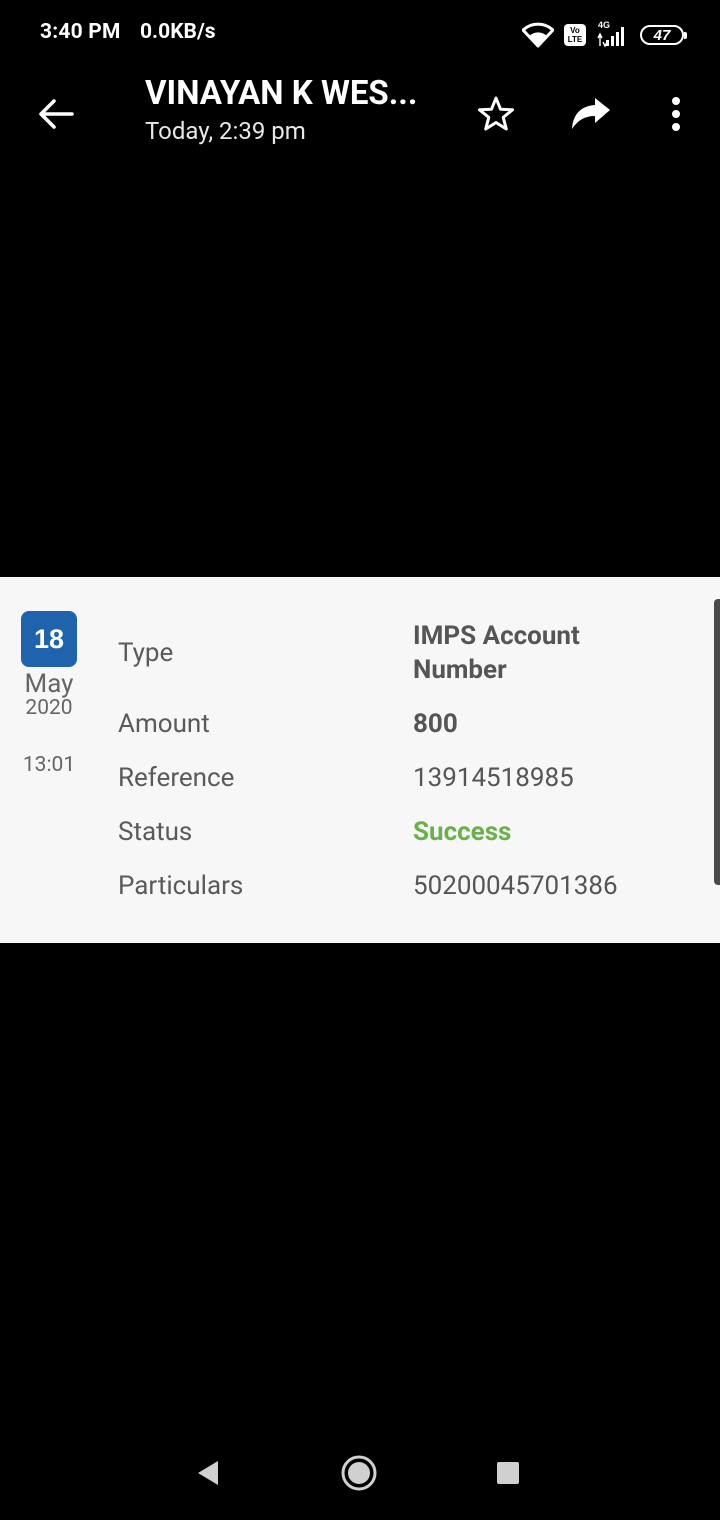 The image size is (720, 1520). I want to click on status-time: 3:40 PM, so click(80, 32).